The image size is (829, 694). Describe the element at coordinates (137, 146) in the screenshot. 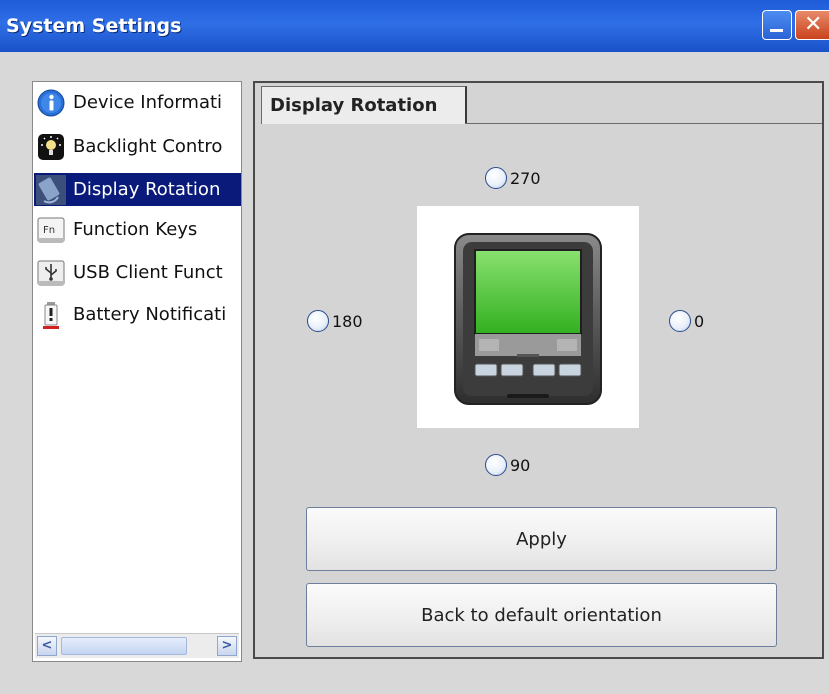

I see `nav-item-backlight-control: Backlight Contro` at that location.